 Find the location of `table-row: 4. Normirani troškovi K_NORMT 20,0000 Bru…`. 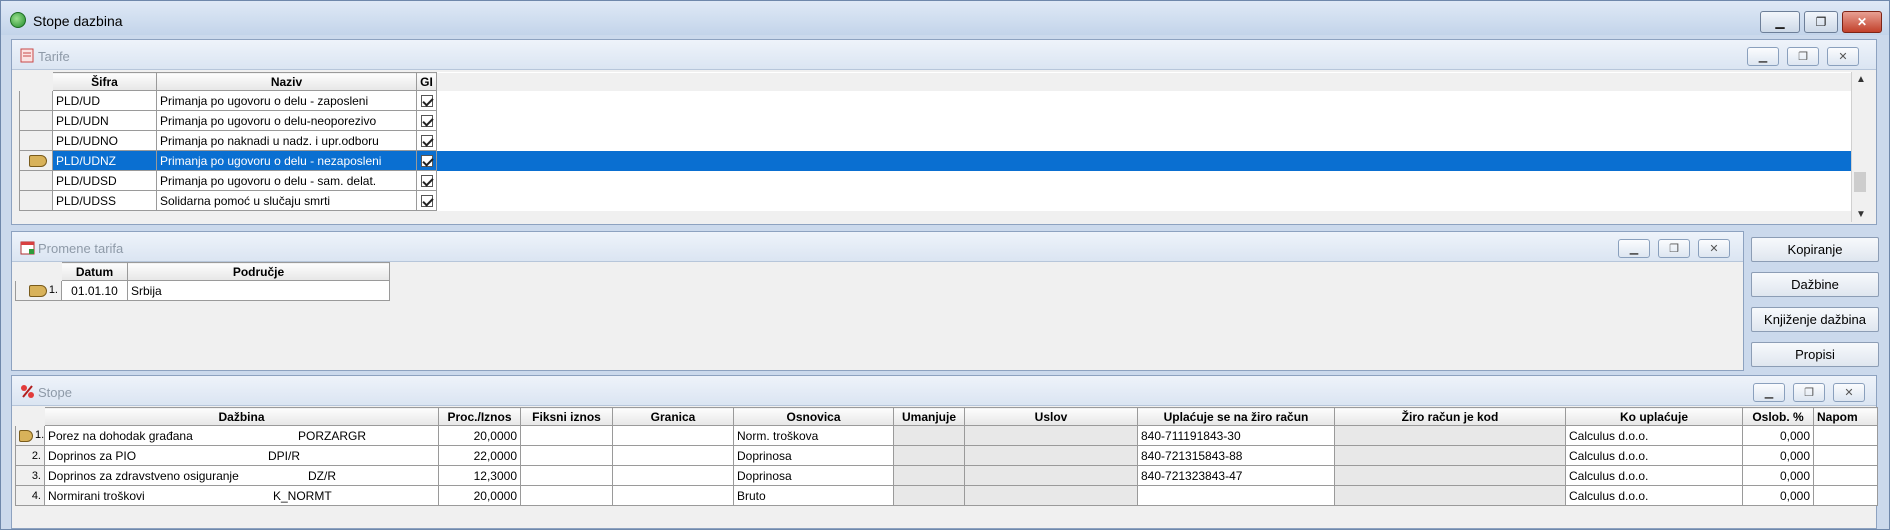

table-row: 4. Normirani troškovi K_NORMT 20,0000 Bru… is located at coordinates (946, 495).